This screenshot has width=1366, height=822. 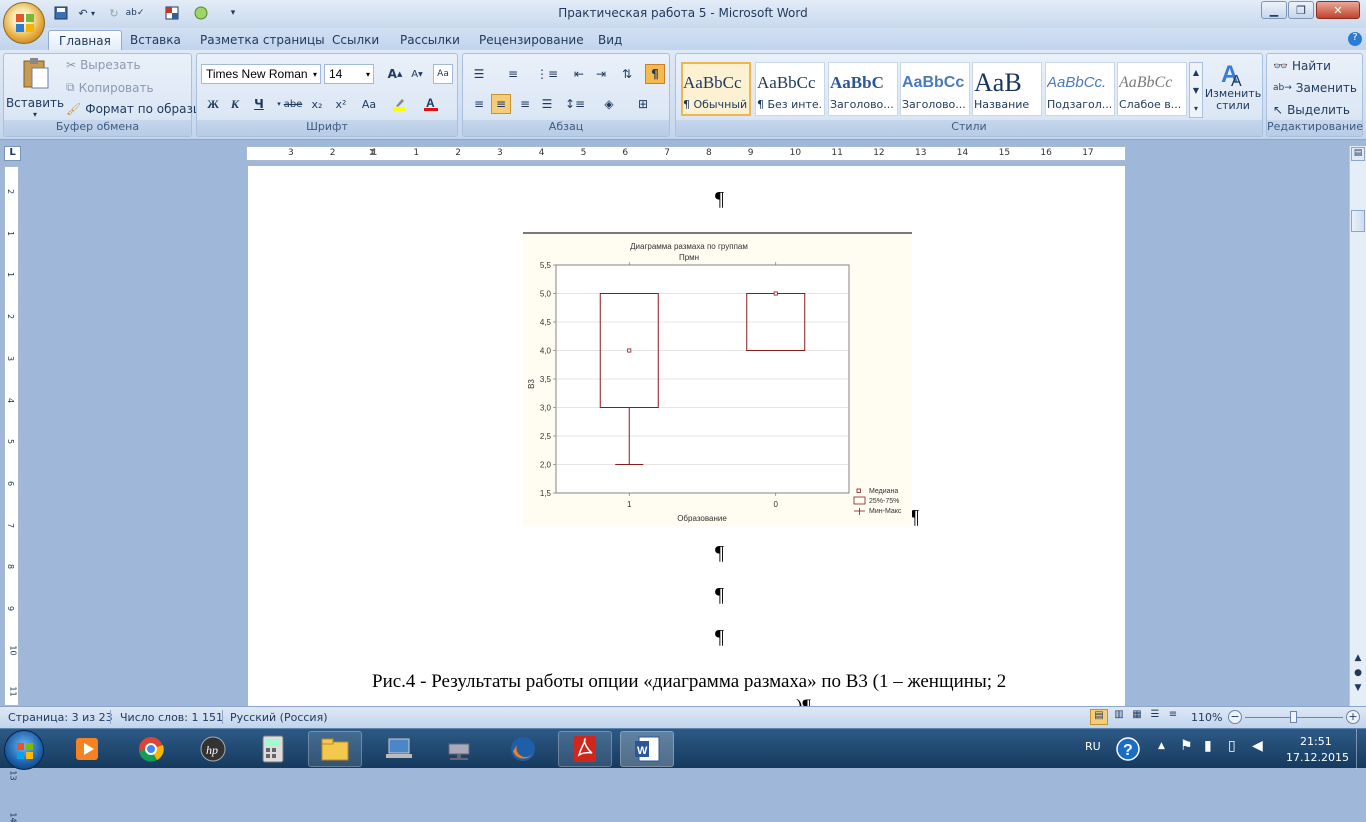 I want to click on prev-page-icon: ▲, so click(x=1358, y=658).